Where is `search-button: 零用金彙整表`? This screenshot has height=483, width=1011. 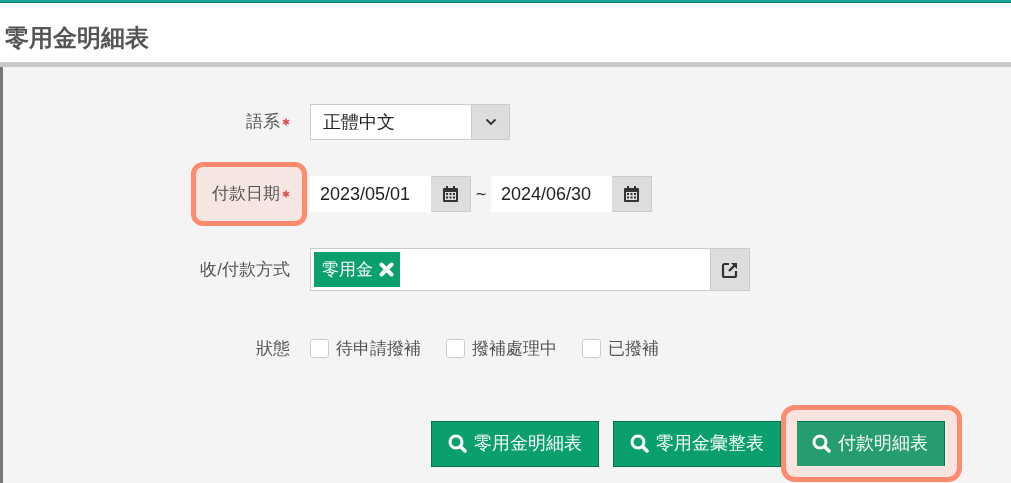 search-button: 零用金彙整表 is located at coordinates (697, 443).